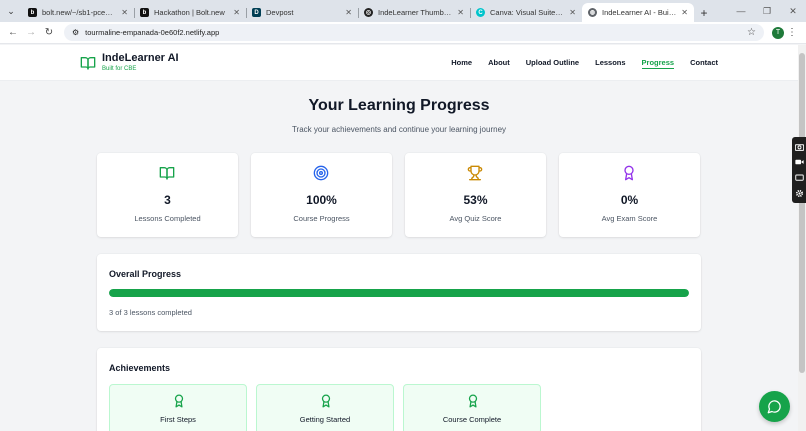 The image size is (806, 431). Describe the element at coordinates (552, 63) in the screenshot. I see `nav-upload-outline: Upload Outline` at that location.